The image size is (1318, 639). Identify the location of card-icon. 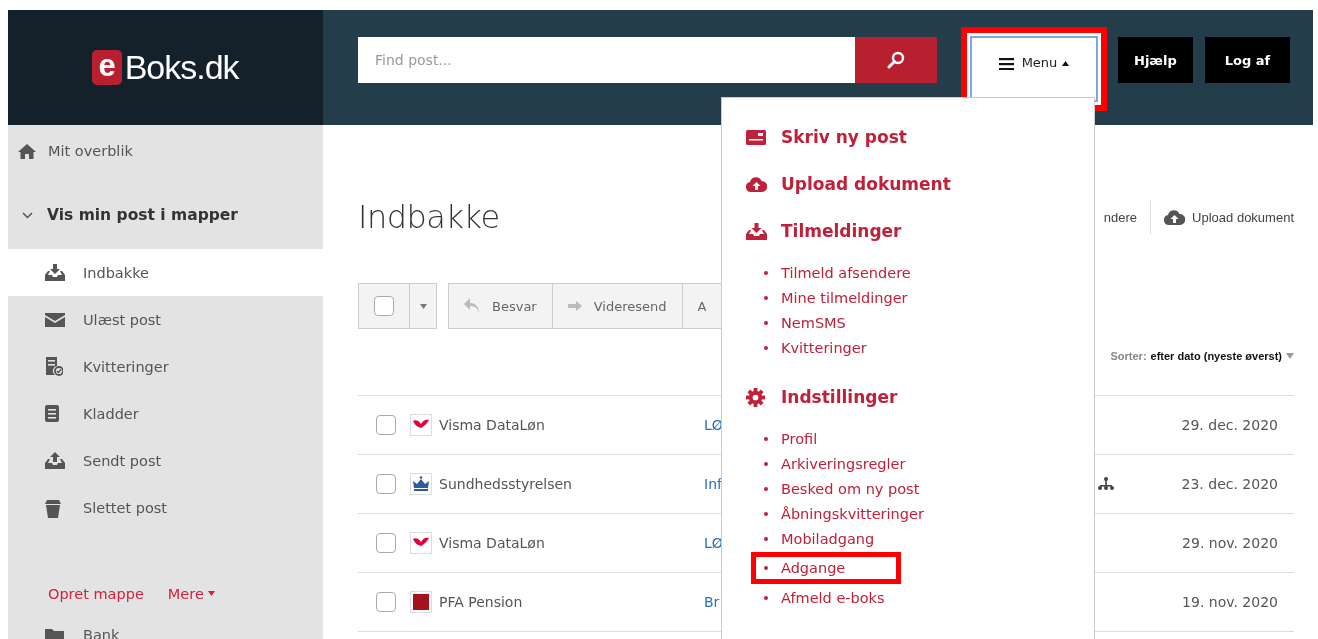
(756, 137).